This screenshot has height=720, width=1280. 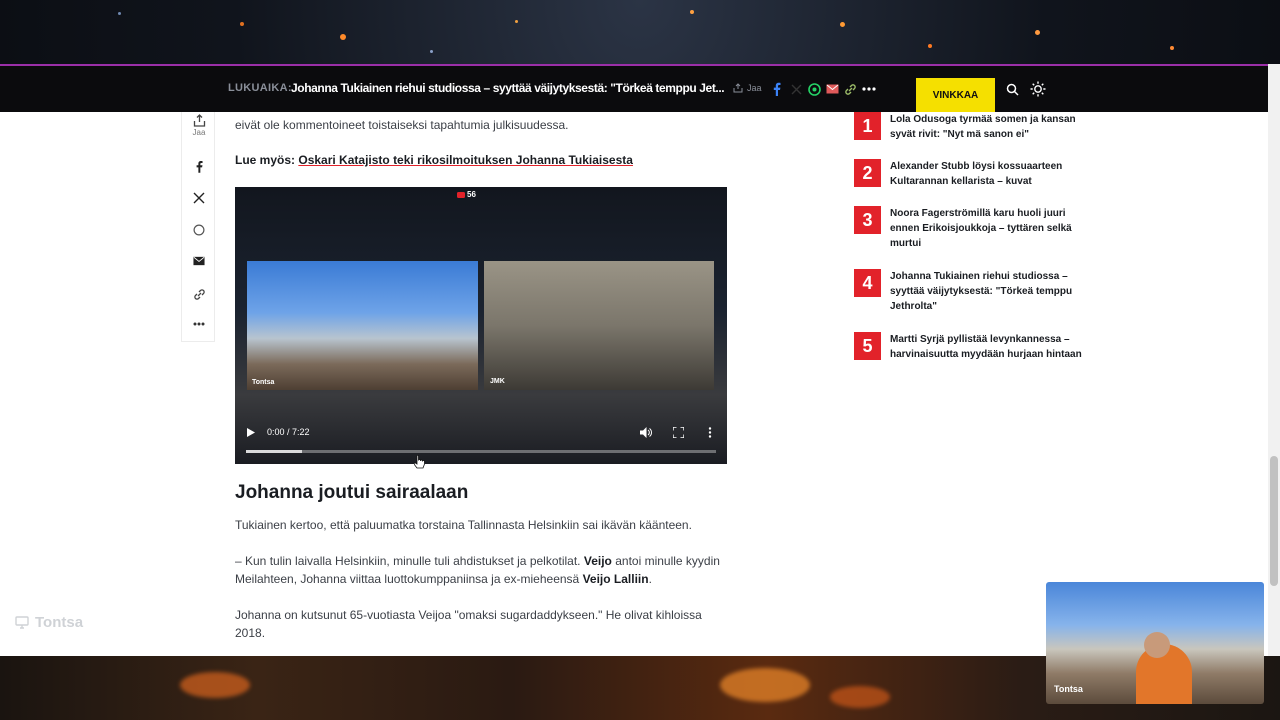 I want to click on rail-x-button, so click(x=199, y=198).